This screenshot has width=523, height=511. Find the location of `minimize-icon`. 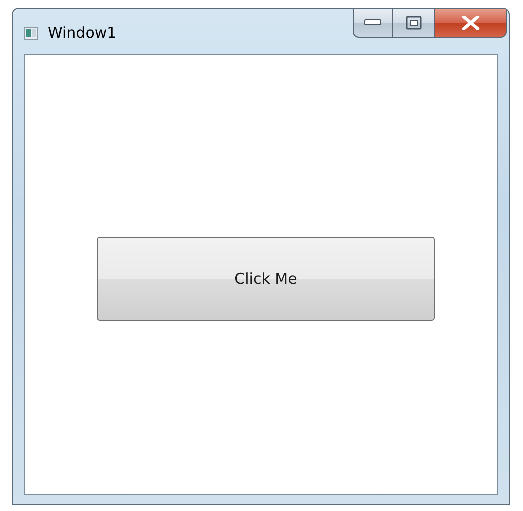

minimize-icon is located at coordinates (373, 23).